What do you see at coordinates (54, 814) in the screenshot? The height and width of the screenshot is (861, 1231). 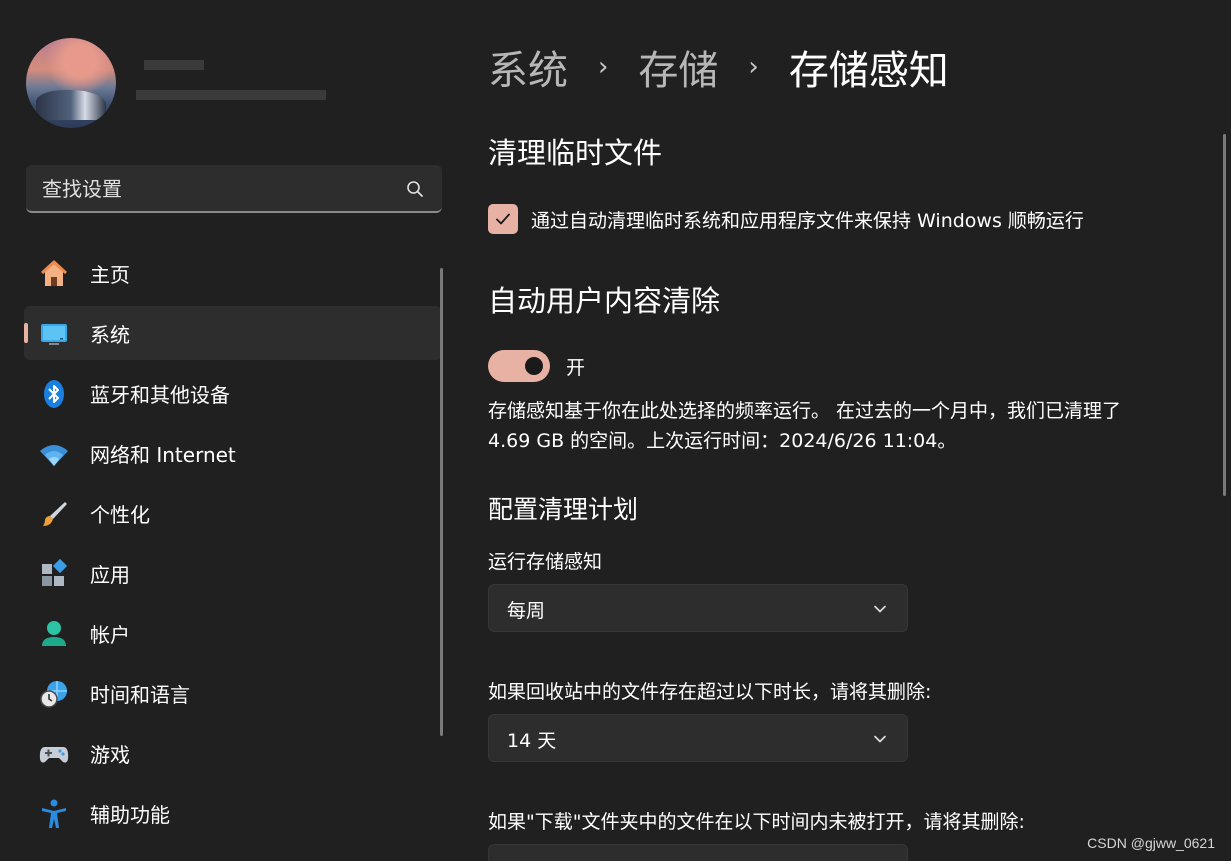 I see `accessibility-icon` at bounding box center [54, 814].